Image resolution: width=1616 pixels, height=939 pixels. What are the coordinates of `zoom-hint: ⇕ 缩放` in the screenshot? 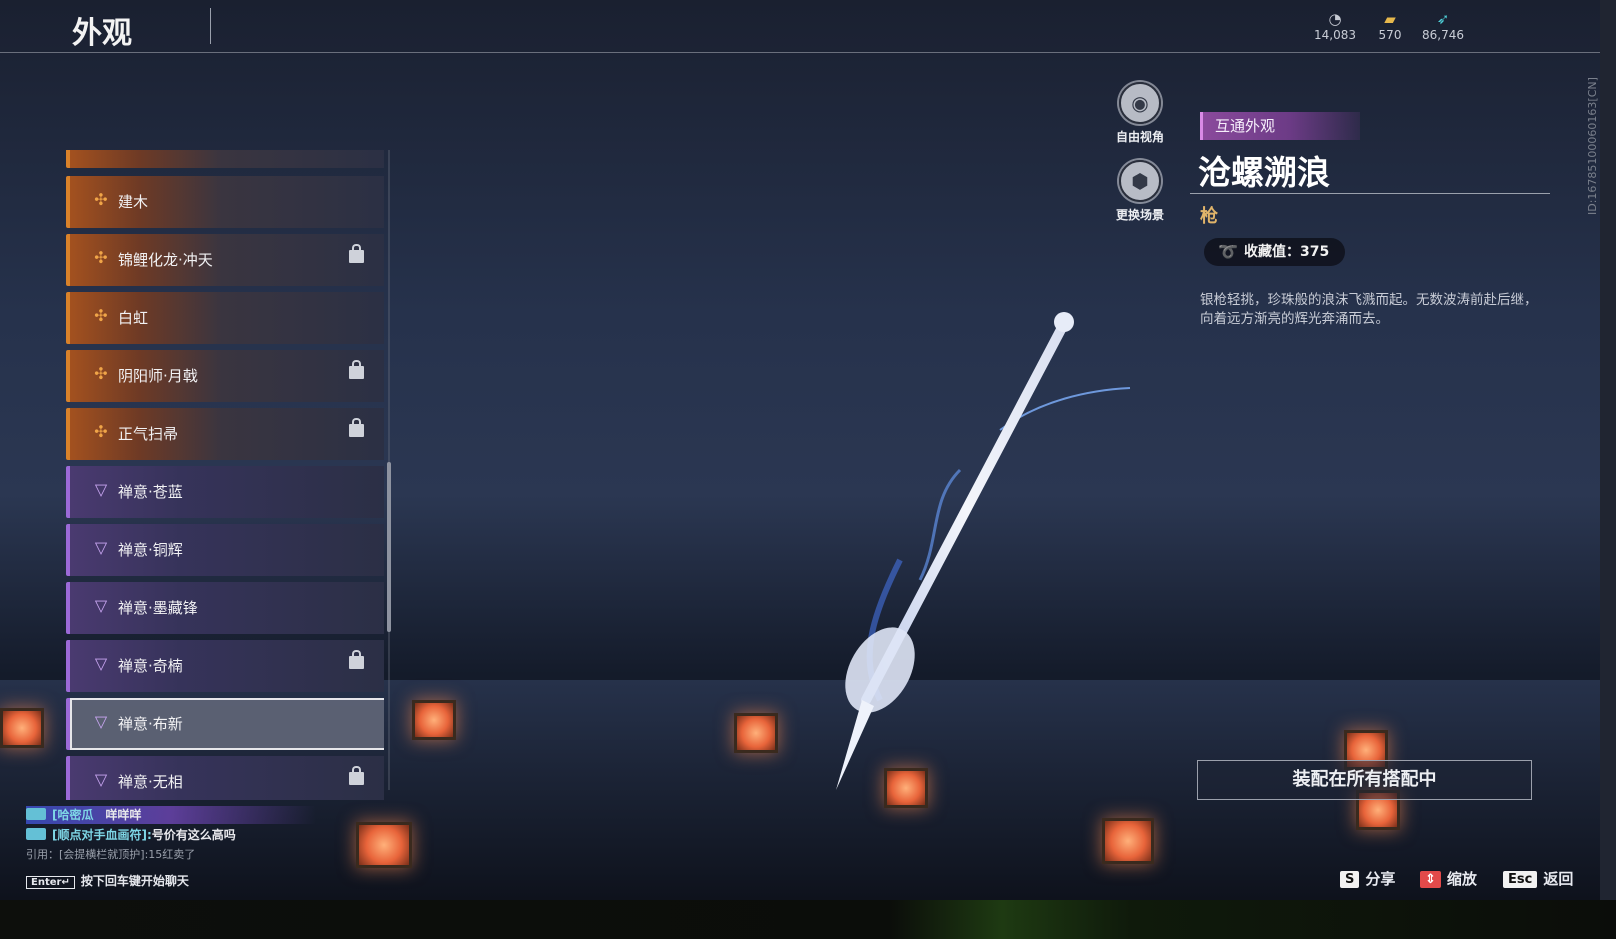 It's located at (1448, 878).